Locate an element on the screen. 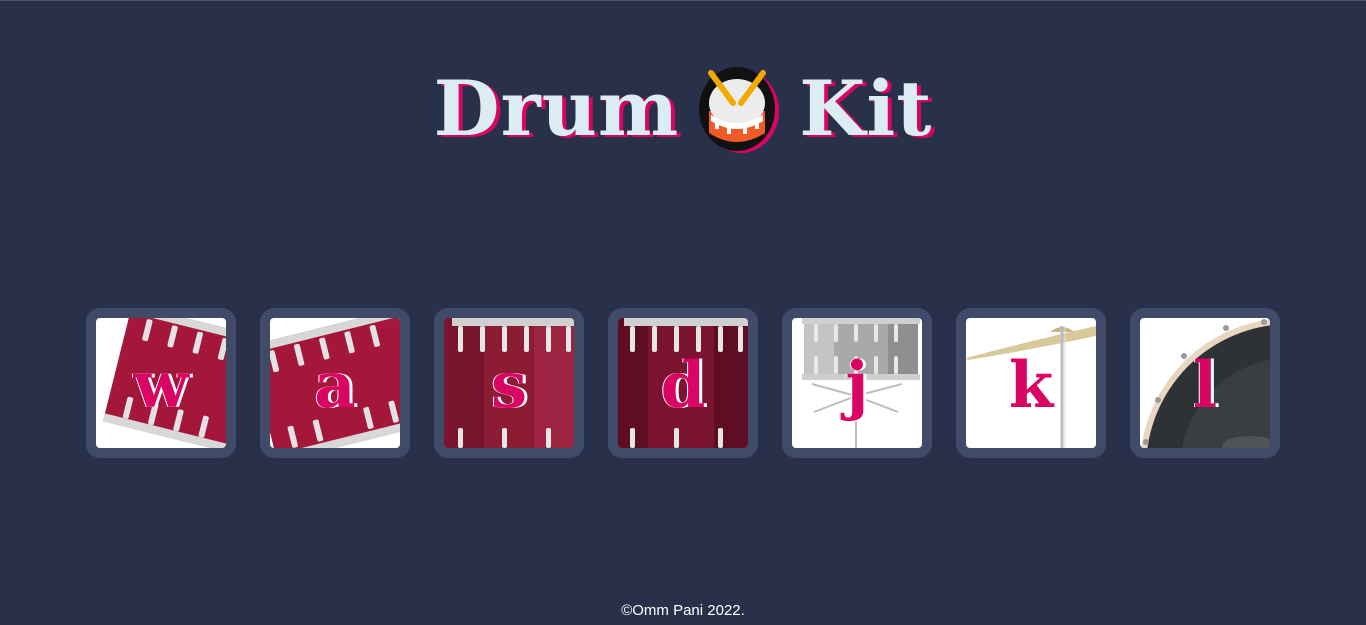 The image size is (1366, 625). drum-image-crash: k is located at coordinates (1031, 383).